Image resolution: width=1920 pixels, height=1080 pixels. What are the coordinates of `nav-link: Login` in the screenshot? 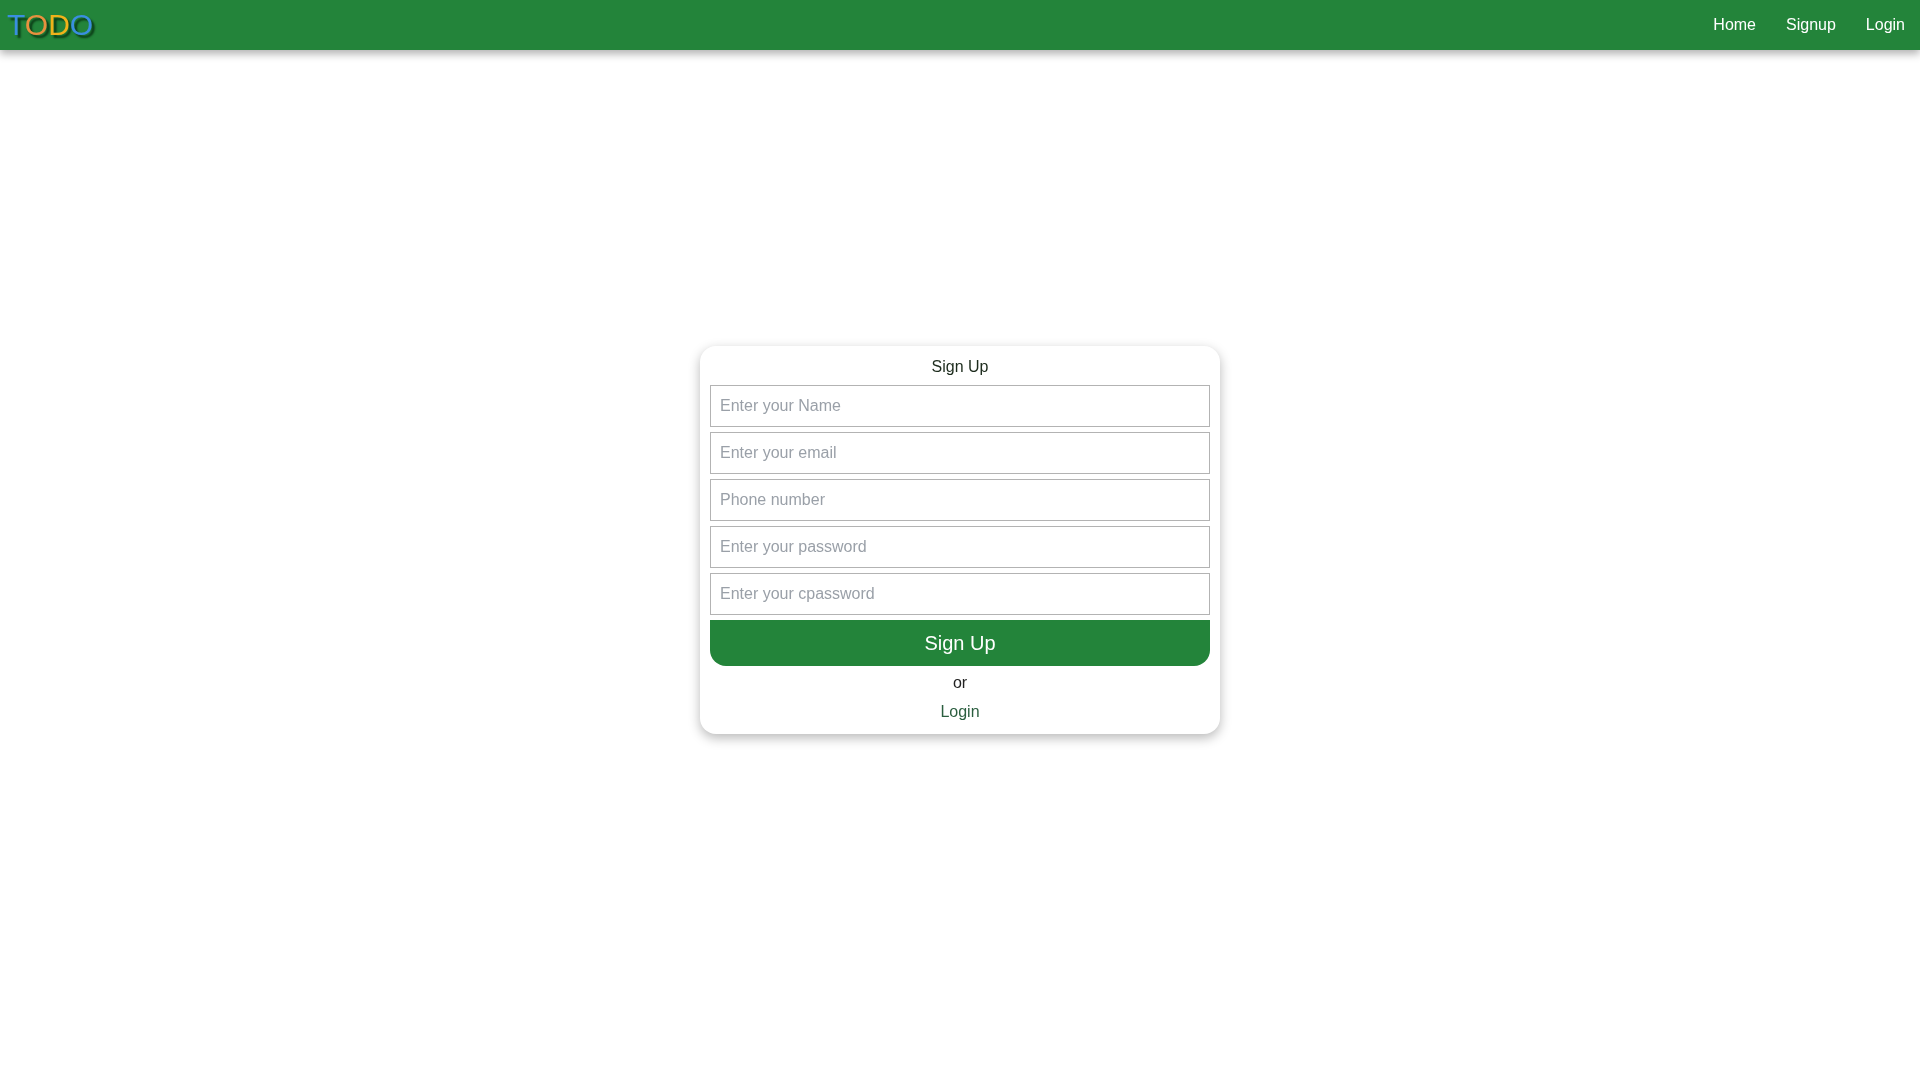 It's located at (1885, 25).